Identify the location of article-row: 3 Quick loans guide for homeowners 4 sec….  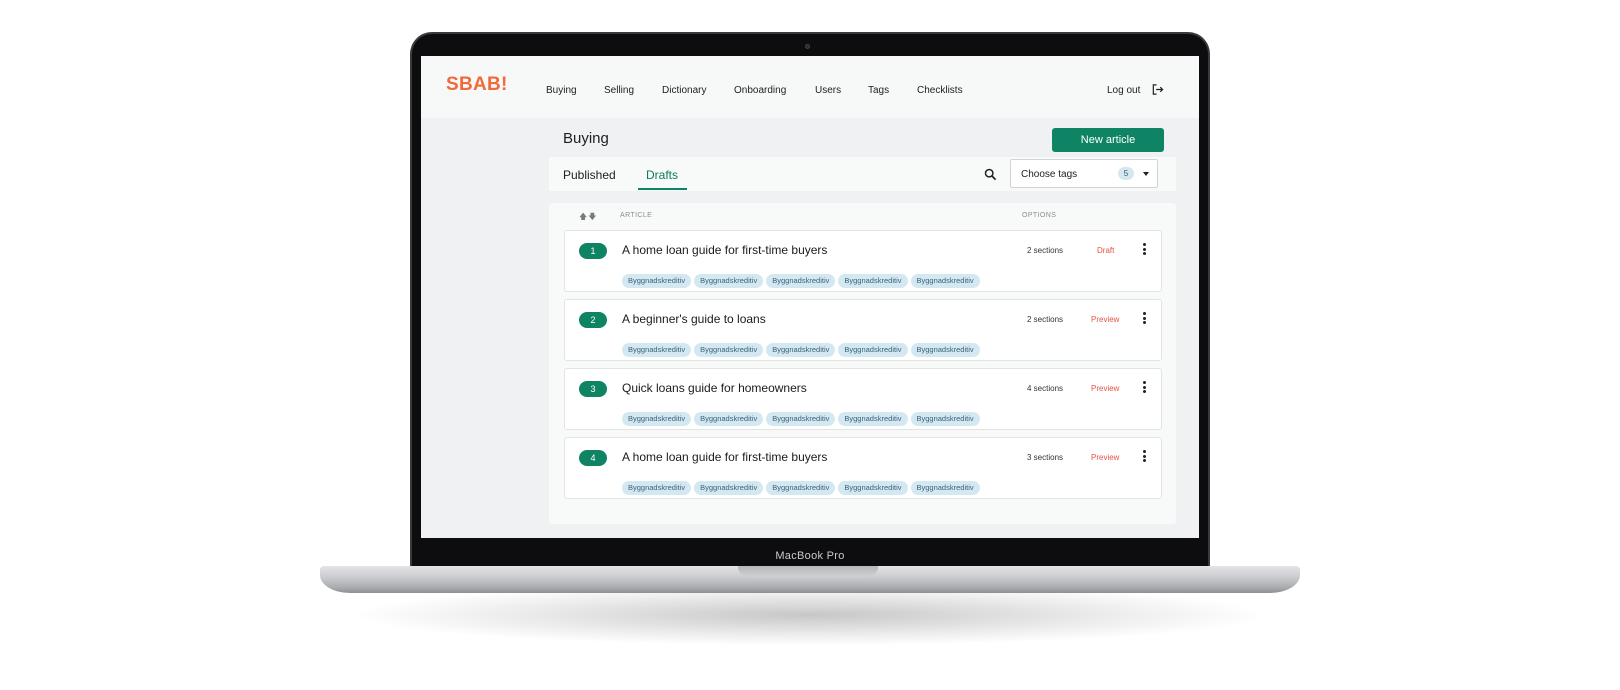
(863, 399).